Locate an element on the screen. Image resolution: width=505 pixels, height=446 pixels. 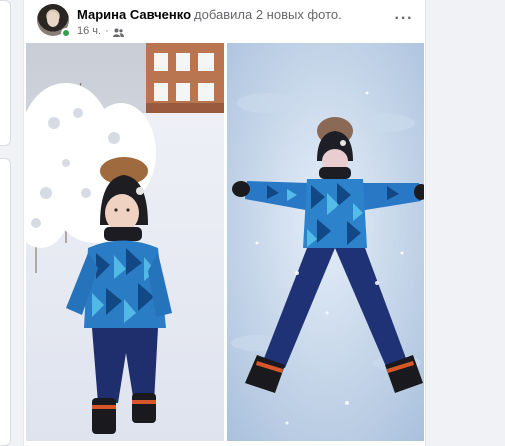
author-line: Марина Савченко добавила 2 новых фото. is located at coordinates (209, 15).